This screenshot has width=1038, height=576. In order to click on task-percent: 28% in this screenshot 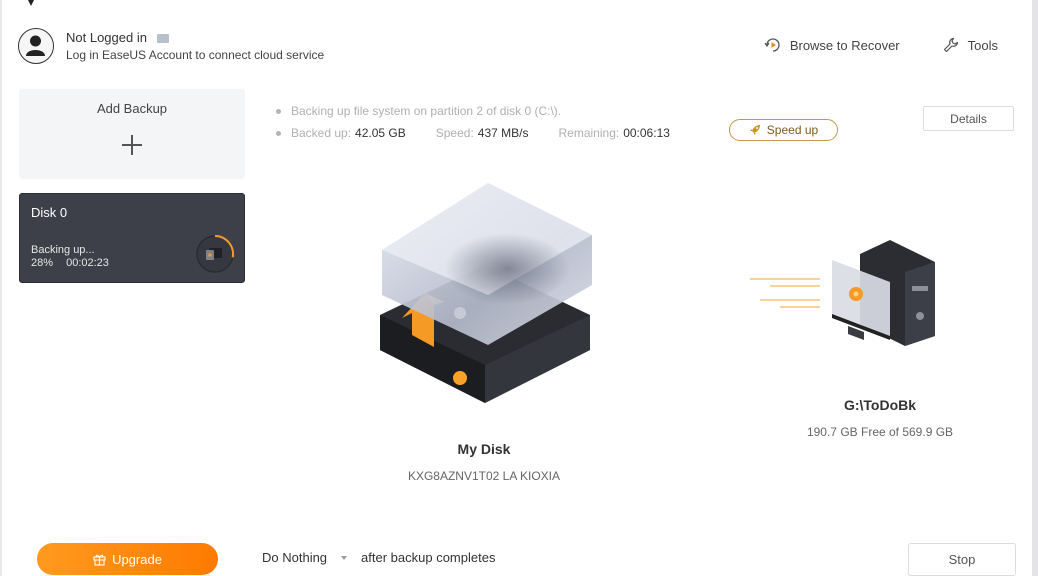, I will do `click(42, 263)`.